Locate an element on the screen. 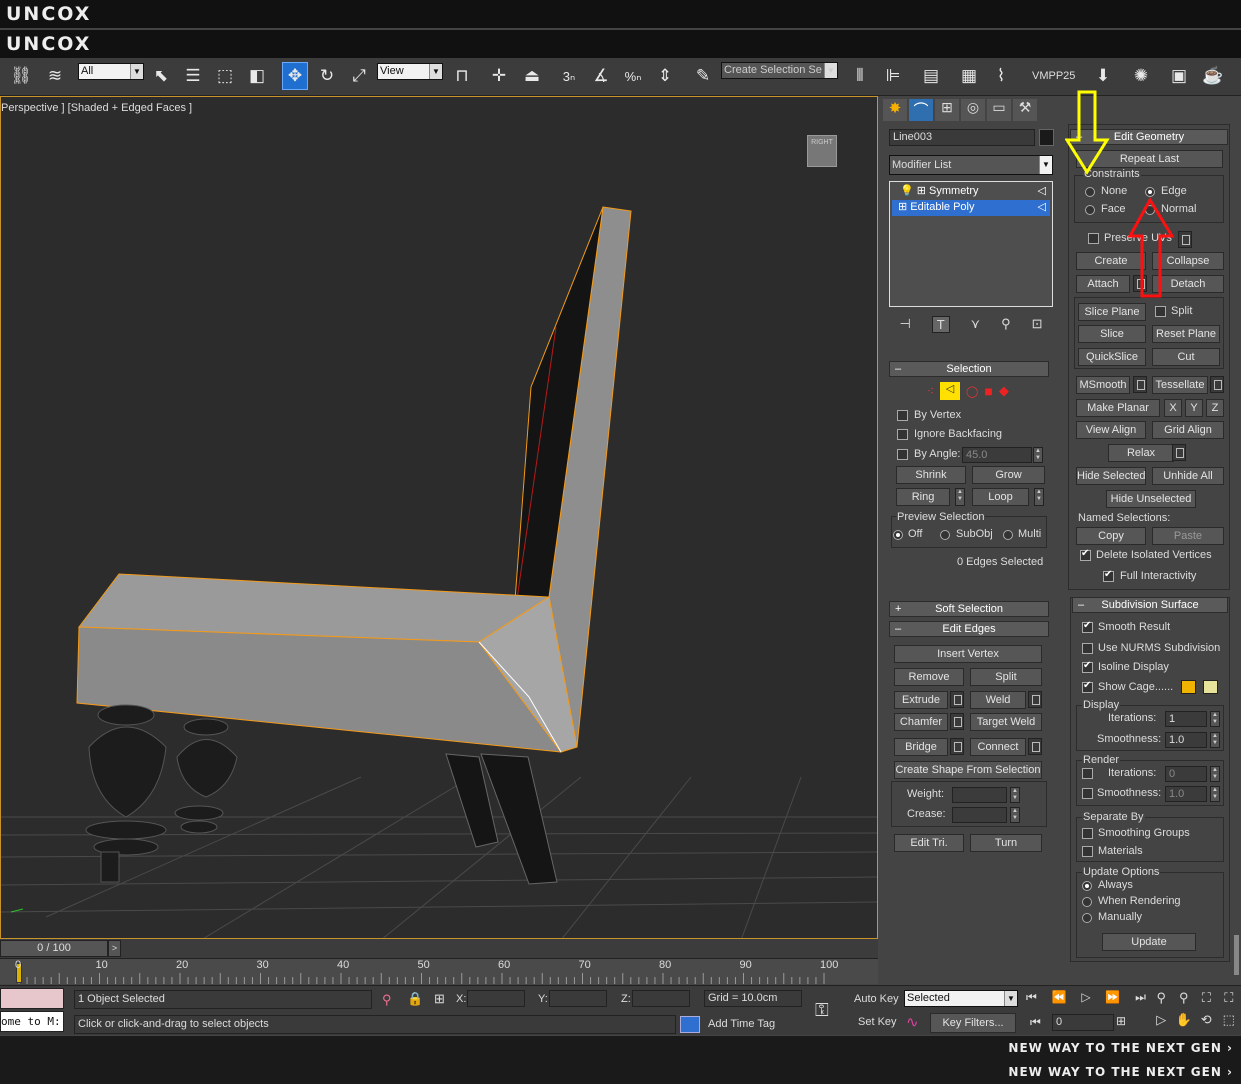 This screenshot has height=1084, width=1241. smooth-result-checkbox is located at coordinates (1087, 626).